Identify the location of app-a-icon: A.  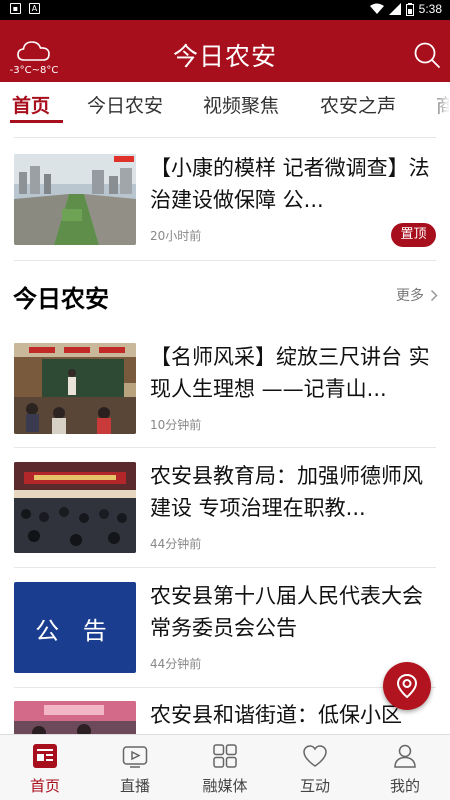
(34, 8).